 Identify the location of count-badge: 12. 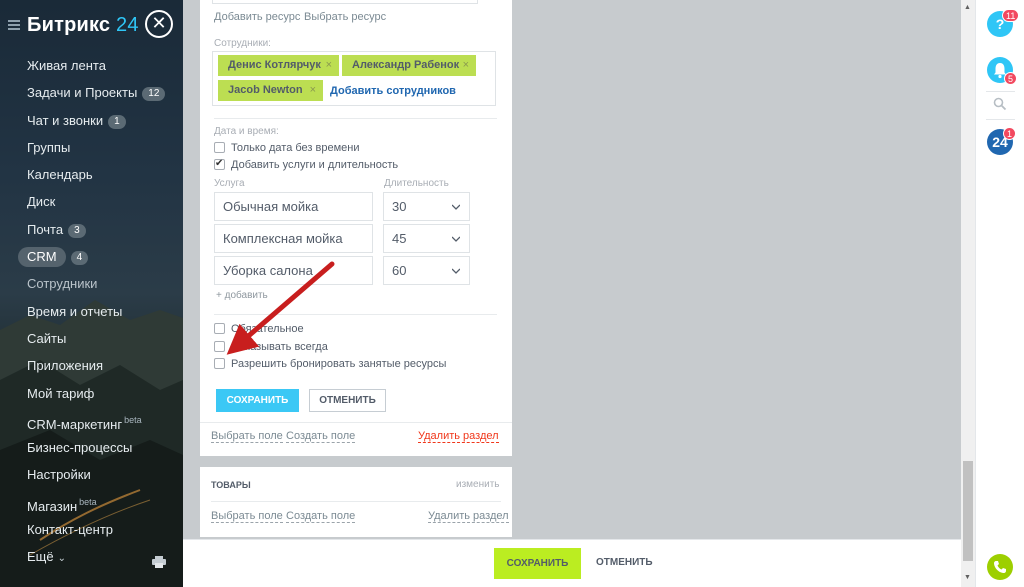
(154, 94).